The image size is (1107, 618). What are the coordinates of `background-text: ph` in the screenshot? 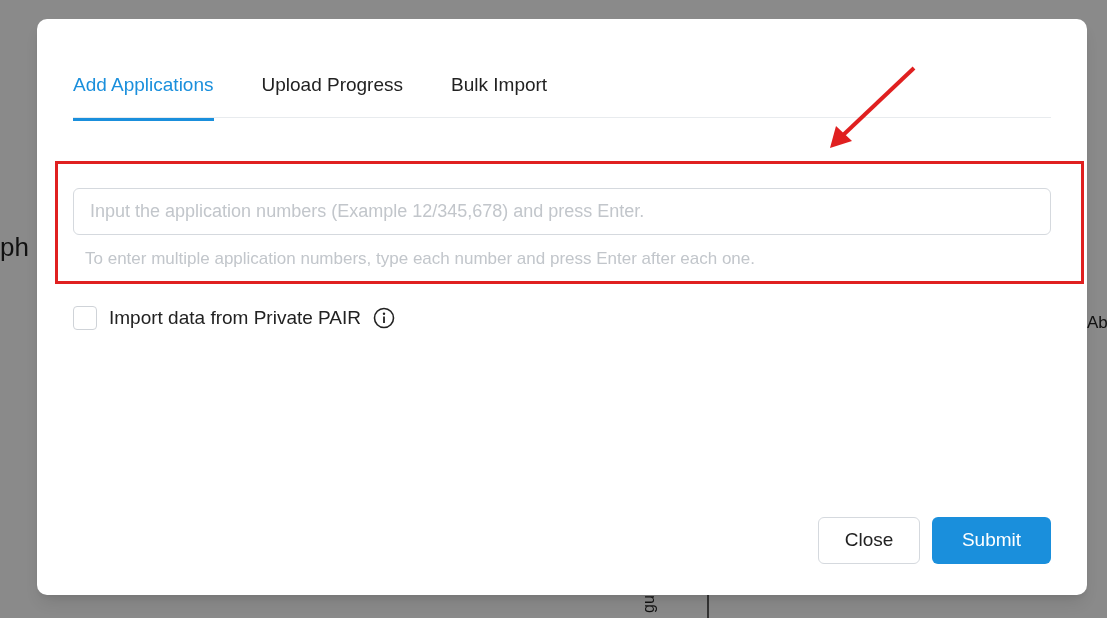 It's located at (14, 247).